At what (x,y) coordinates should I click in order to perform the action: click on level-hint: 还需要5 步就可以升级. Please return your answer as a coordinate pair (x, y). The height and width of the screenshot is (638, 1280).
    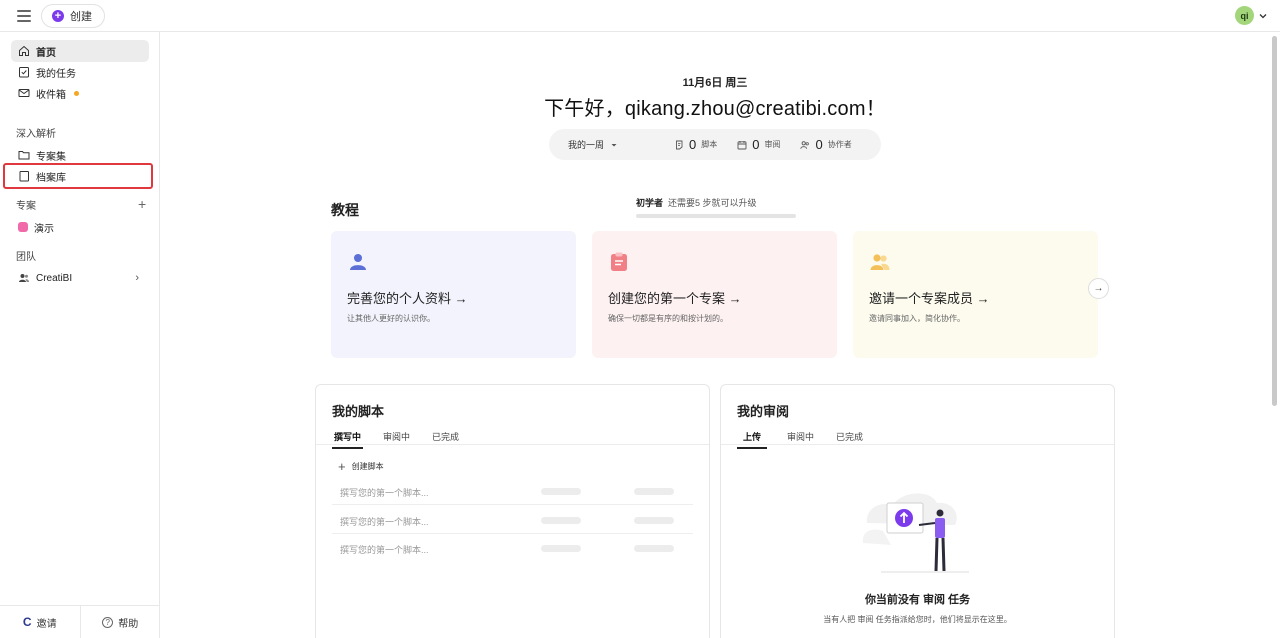
    Looking at the image, I should click on (712, 203).